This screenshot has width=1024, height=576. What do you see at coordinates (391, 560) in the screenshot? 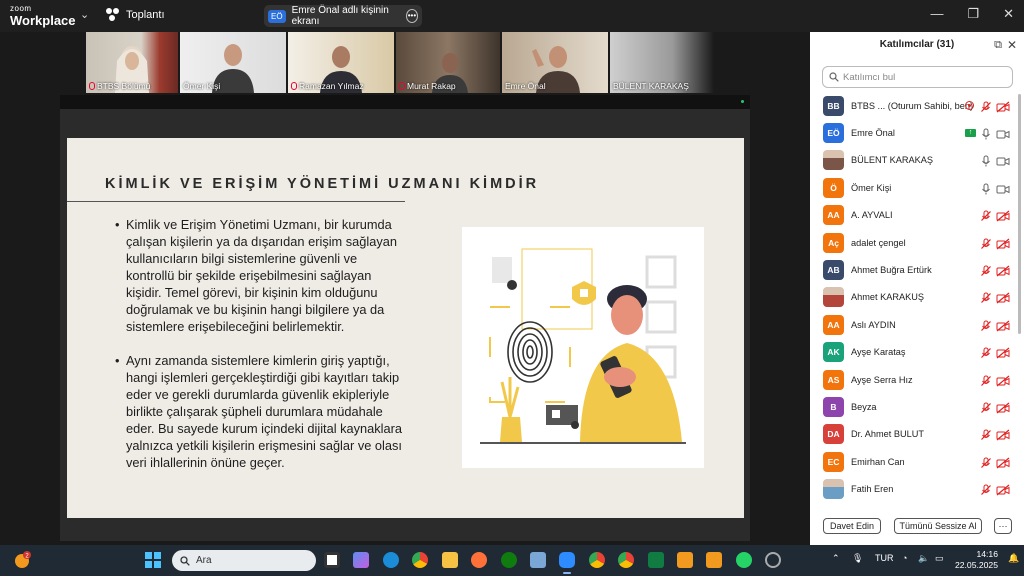
I see `edge-icon` at bounding box center [391, 560].